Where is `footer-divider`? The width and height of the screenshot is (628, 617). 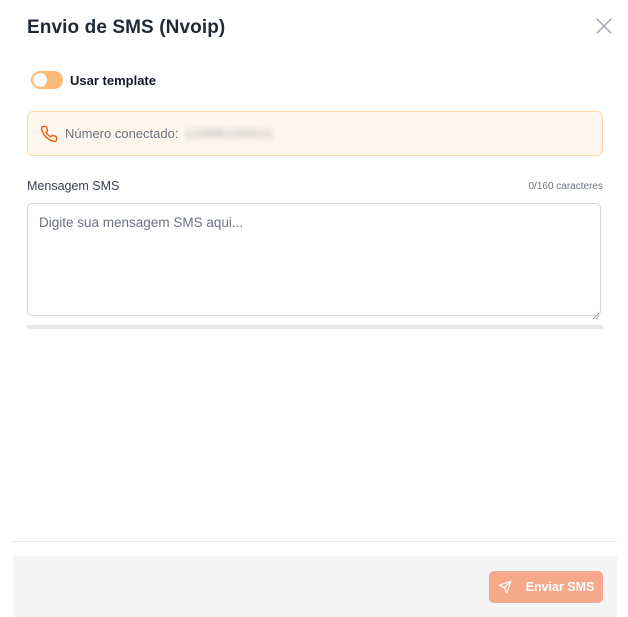
footer-divider is located at coordinates (315, 541).